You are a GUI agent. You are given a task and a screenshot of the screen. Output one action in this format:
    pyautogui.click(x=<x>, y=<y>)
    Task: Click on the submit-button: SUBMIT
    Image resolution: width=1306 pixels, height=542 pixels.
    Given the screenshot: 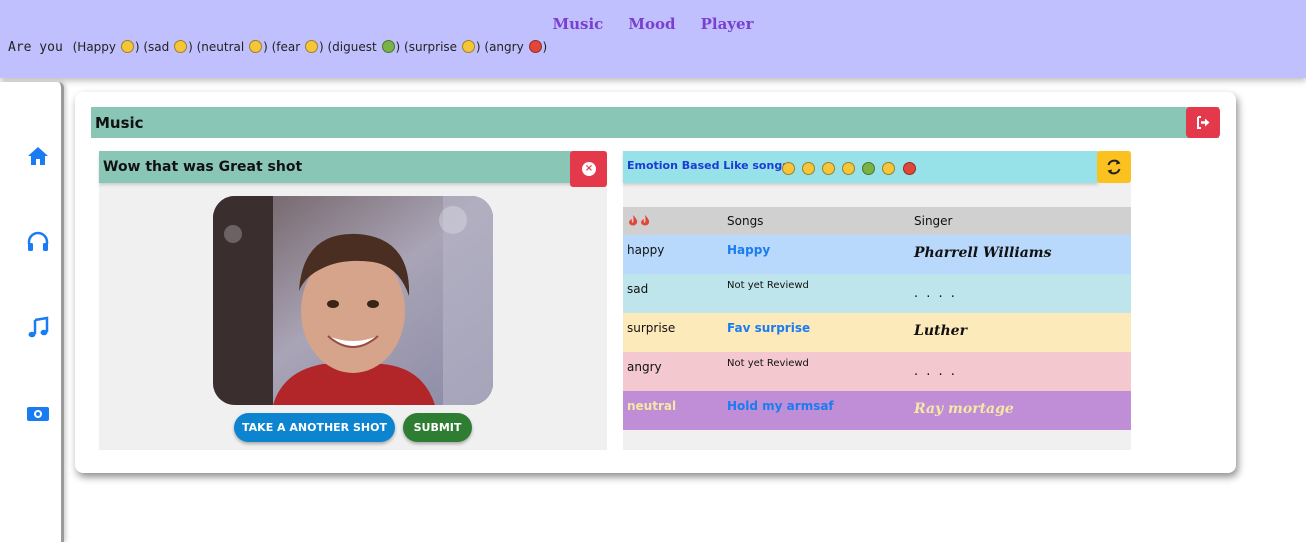 What is the action you would take?
    pyautogui.click(x=437, y=427)
    